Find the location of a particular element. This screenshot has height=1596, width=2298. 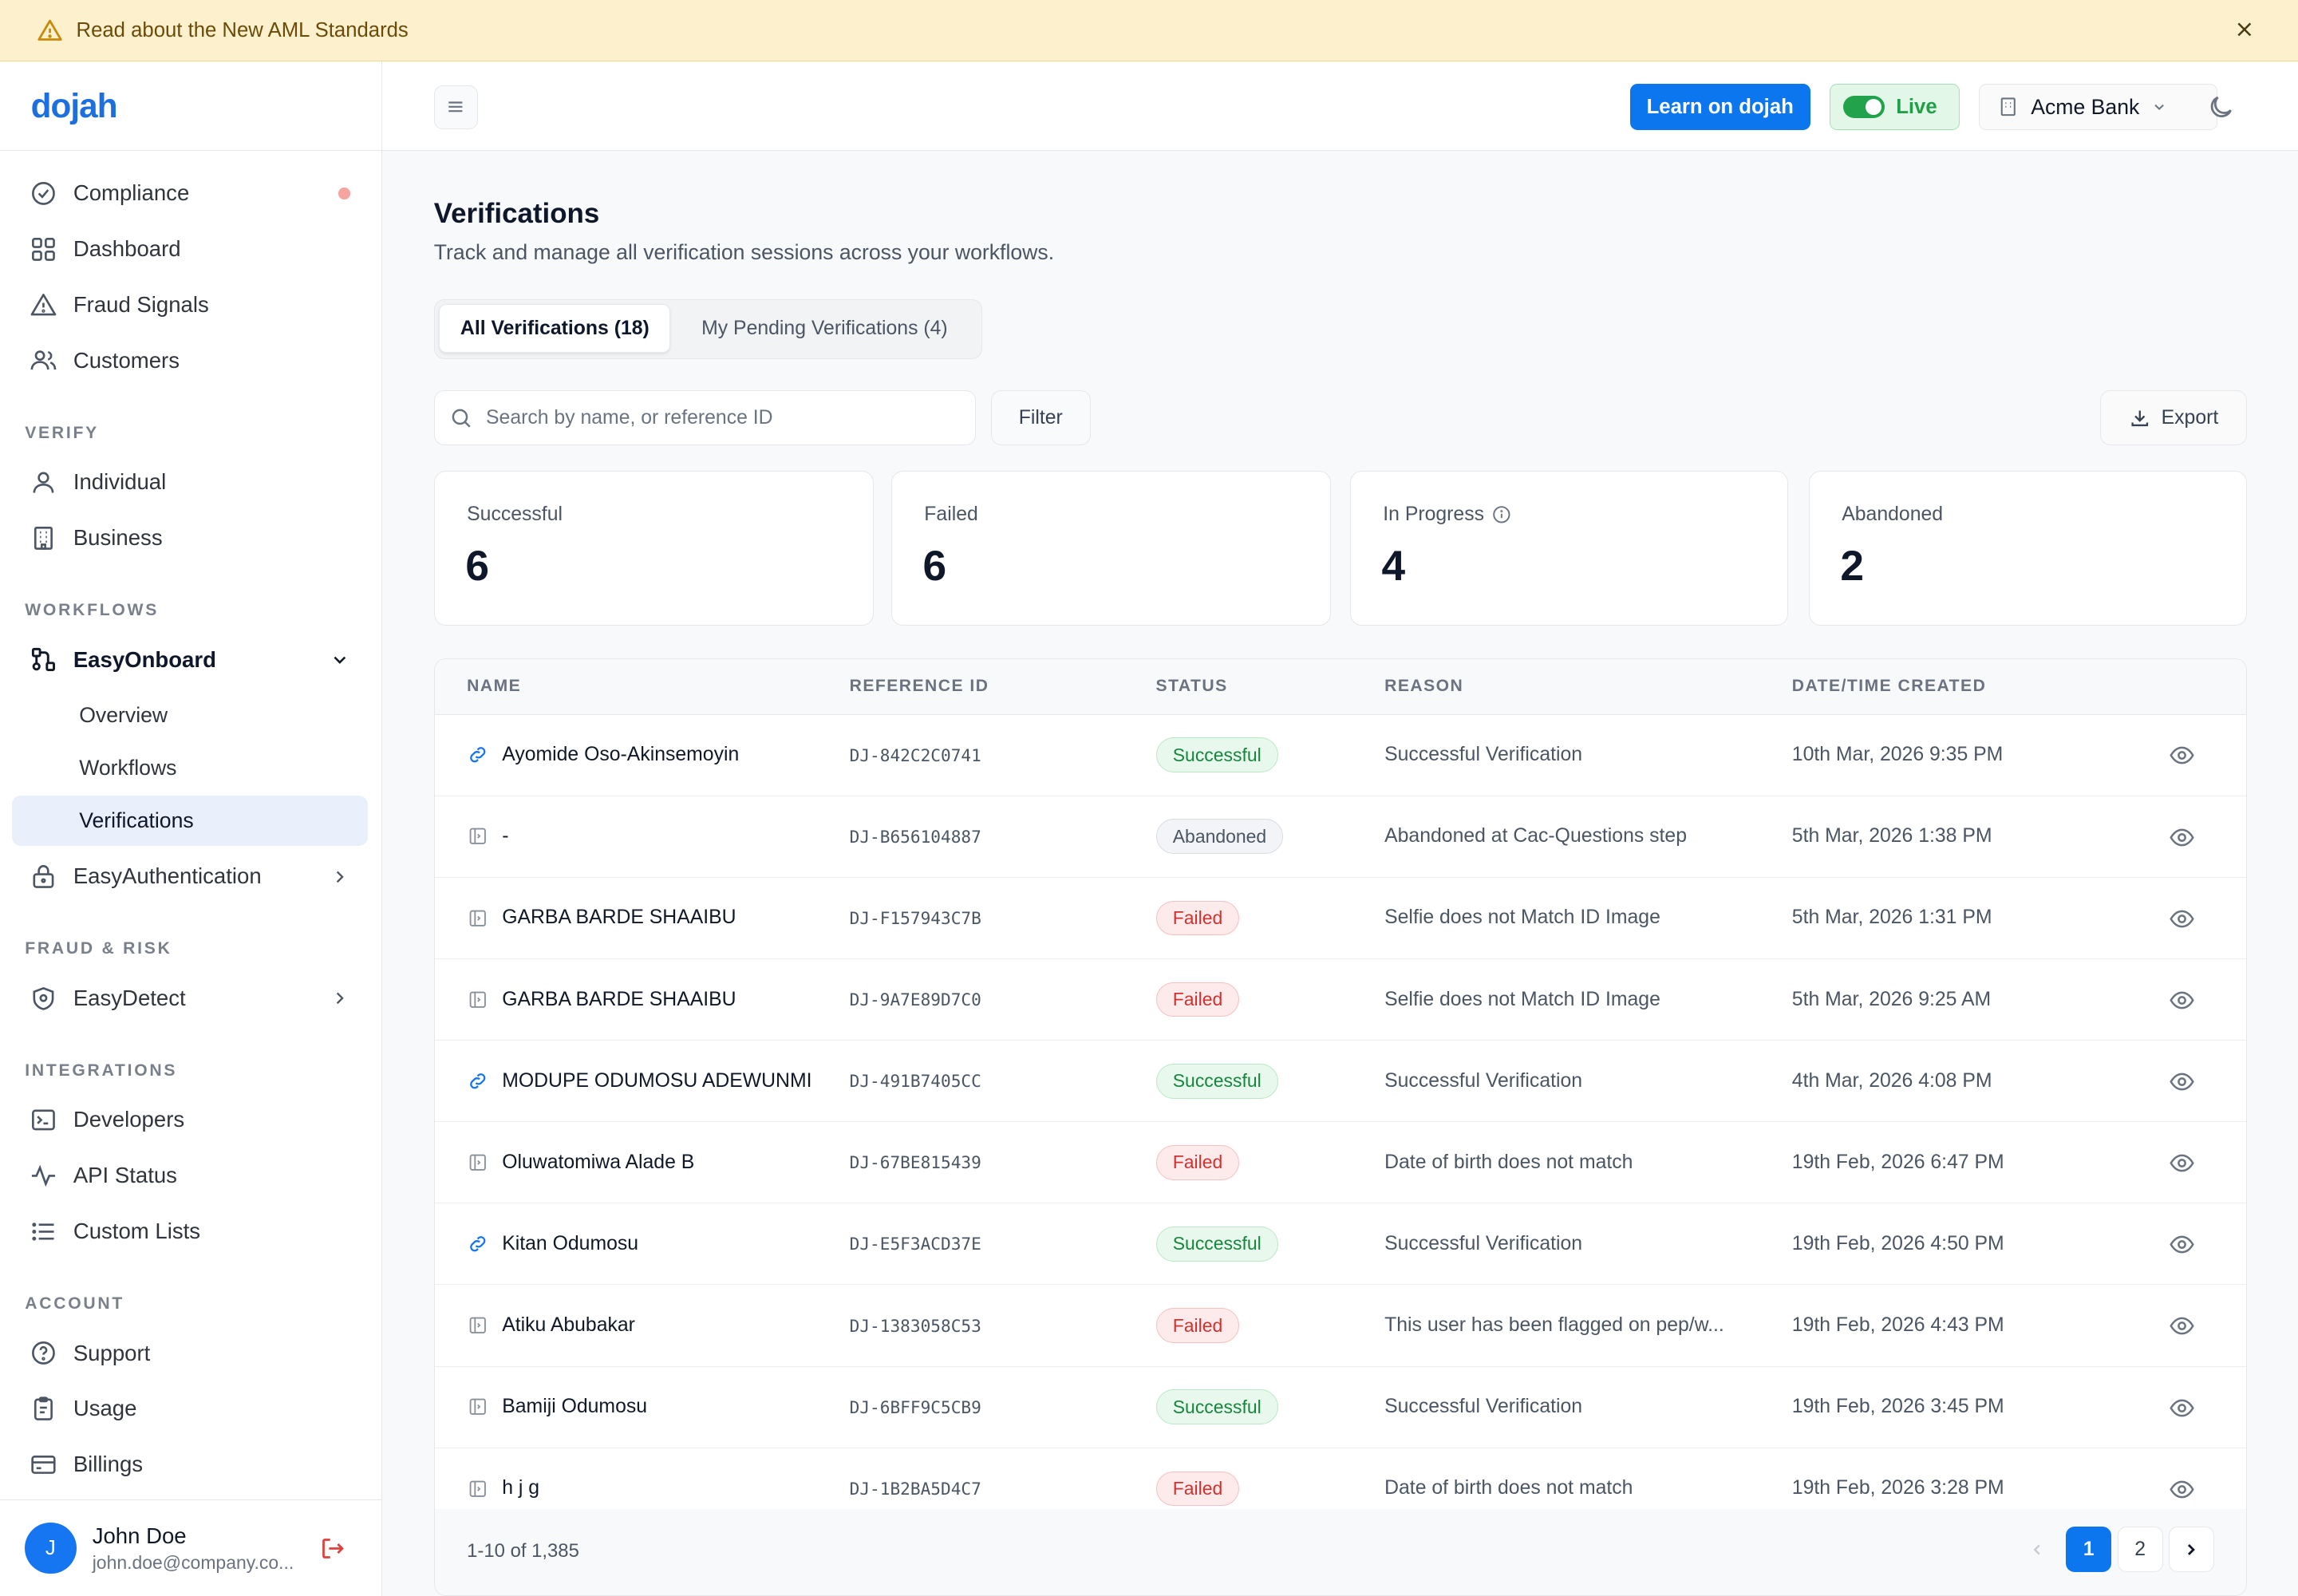

page-title: Verifications is located at coordinates (517, 213).